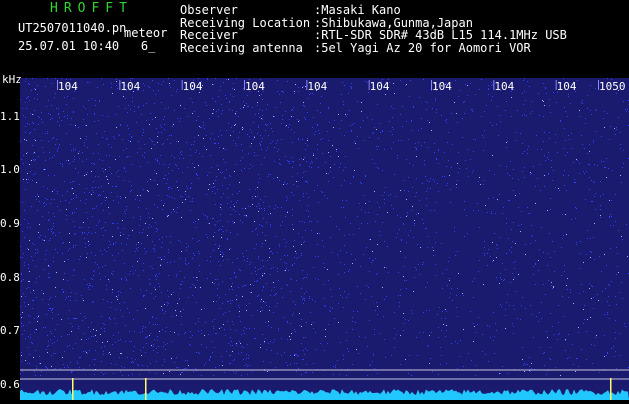 The image size is (629, 404). What do you see at coordinates (148, 46) in the screenshot?
I see `count-value: 6_` at bounding box center [148, 46].